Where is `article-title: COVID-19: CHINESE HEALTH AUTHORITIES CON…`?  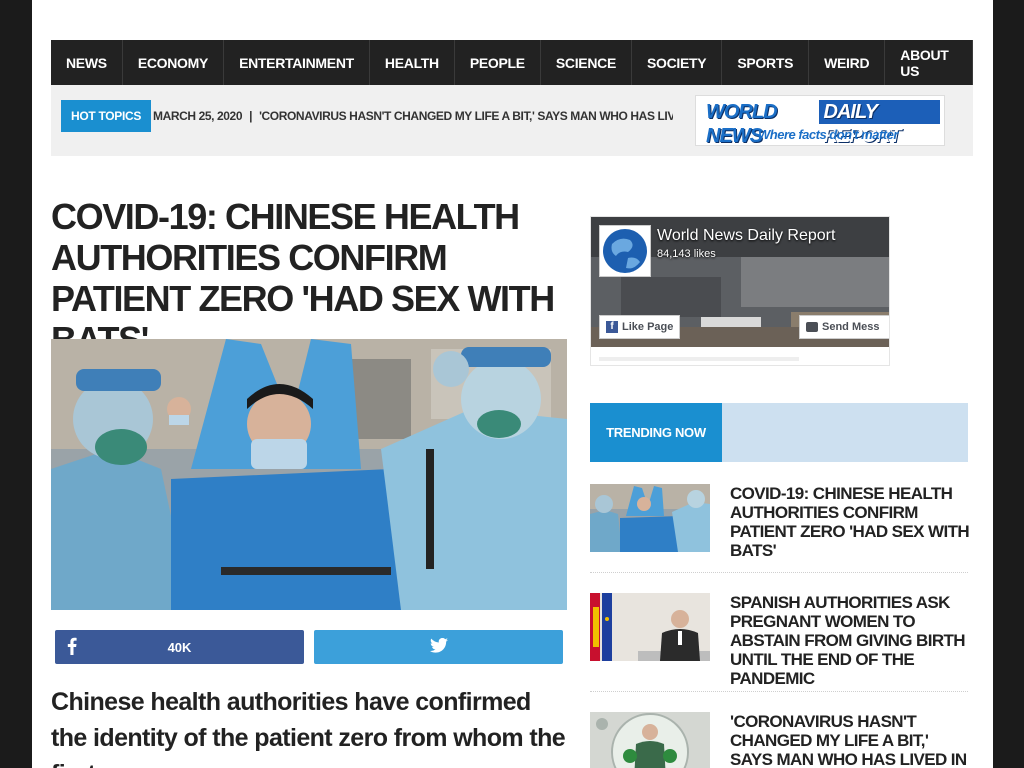 article-title: COVID-19: CHINESE HEALTH AUTHORITIES CON… is located at coordinates (303, 278).